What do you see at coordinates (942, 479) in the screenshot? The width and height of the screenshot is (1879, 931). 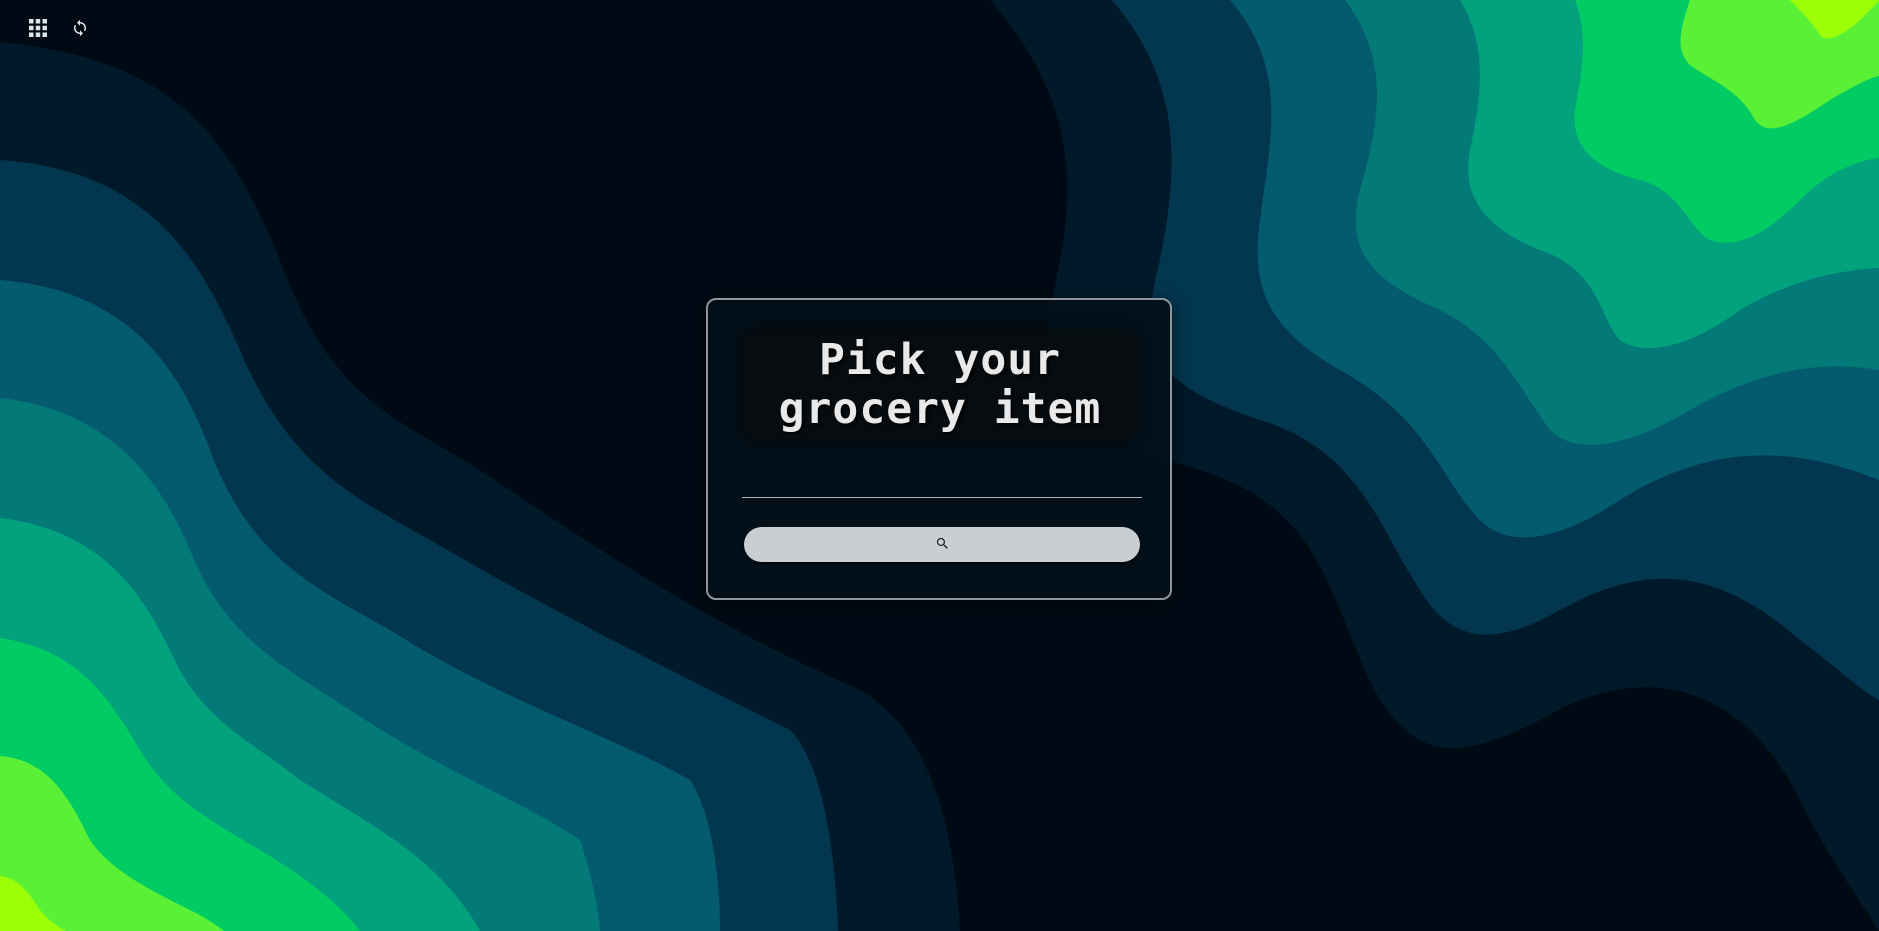 I see `search-input` at bounding box center [942, 479].